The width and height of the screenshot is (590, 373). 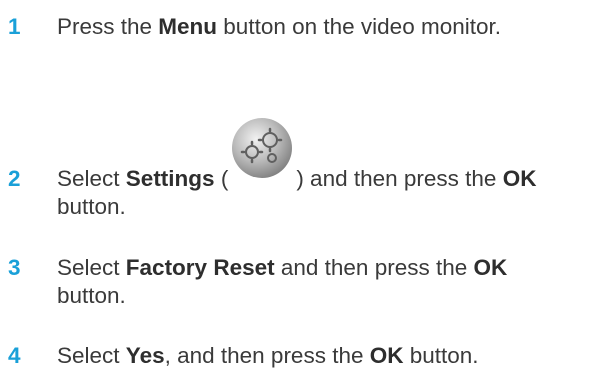 I want to click on step-number: 3, so click(x=14, y=267).